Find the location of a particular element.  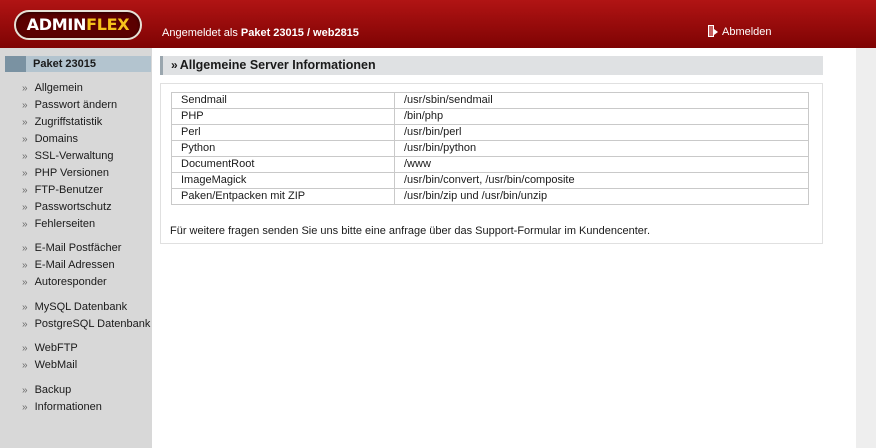

table-row: DocumentRoot/www is located at coordinates (490, 164).